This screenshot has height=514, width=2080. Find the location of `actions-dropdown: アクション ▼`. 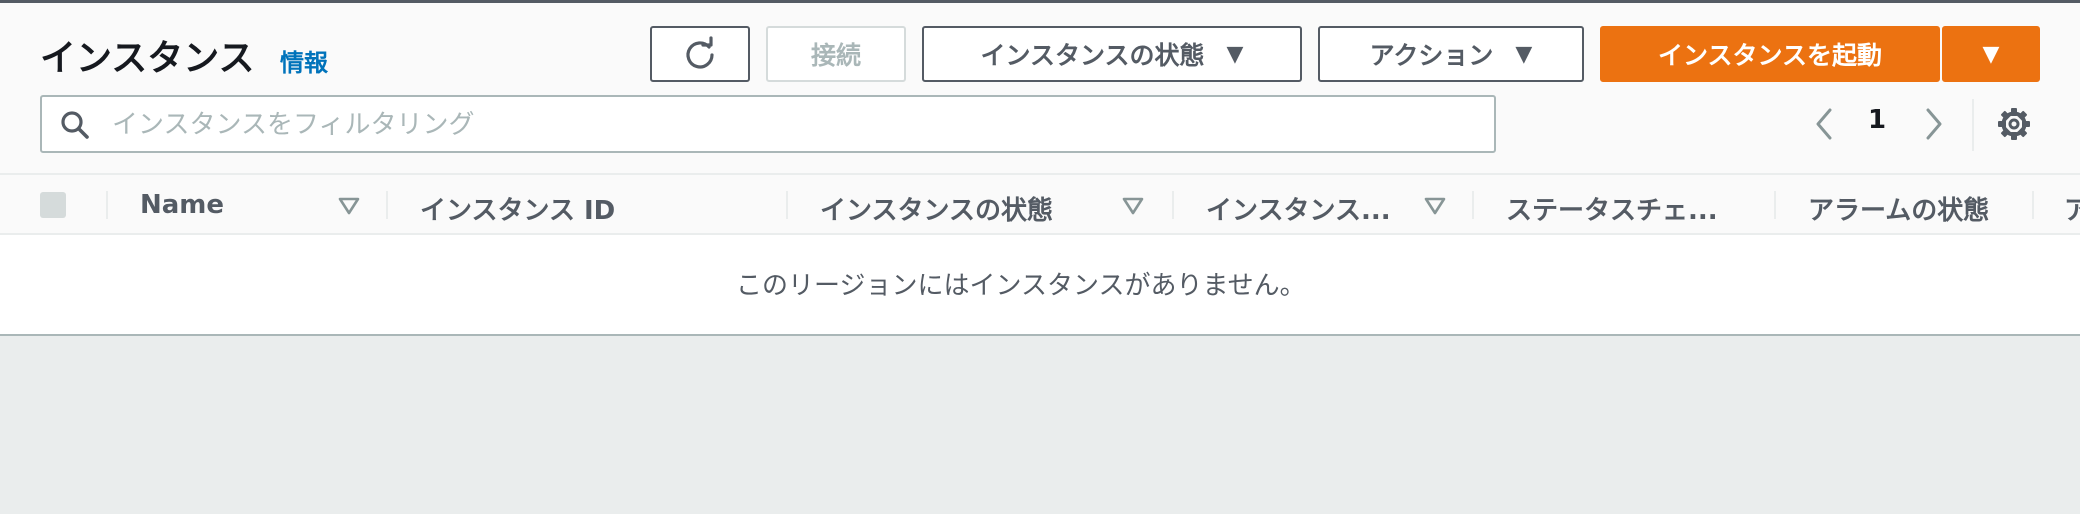

actions-dropdown: アクション ▼ is located at coordinates (1451, 54).